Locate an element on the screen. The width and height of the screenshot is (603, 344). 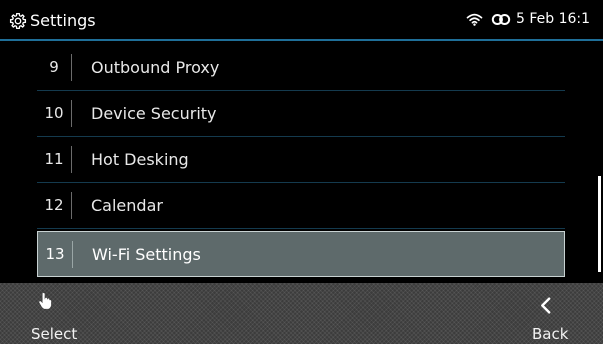
scrollbar is located at coordinates (599, 224).